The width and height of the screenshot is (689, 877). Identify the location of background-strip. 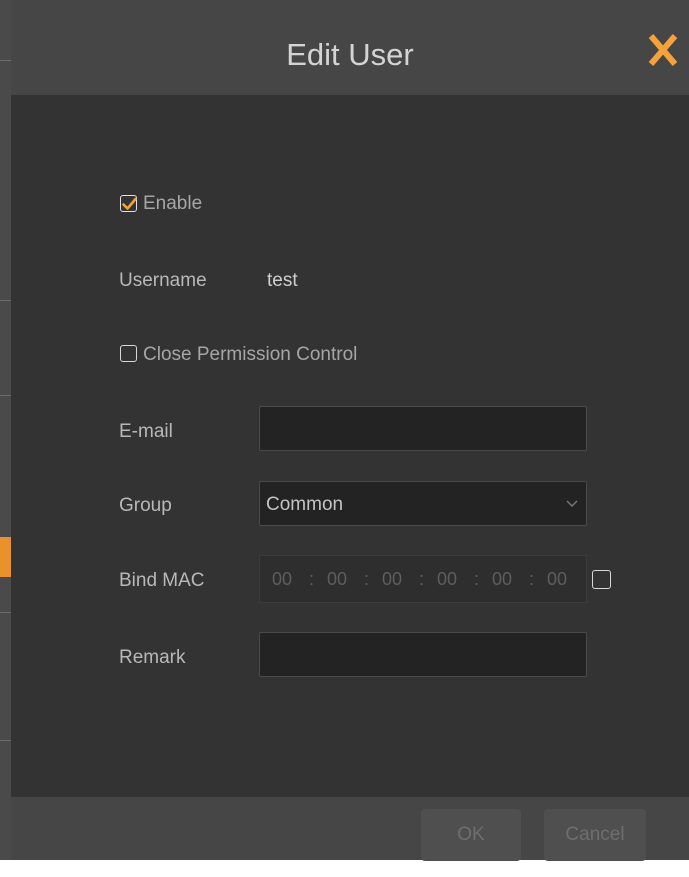
(344, 868).